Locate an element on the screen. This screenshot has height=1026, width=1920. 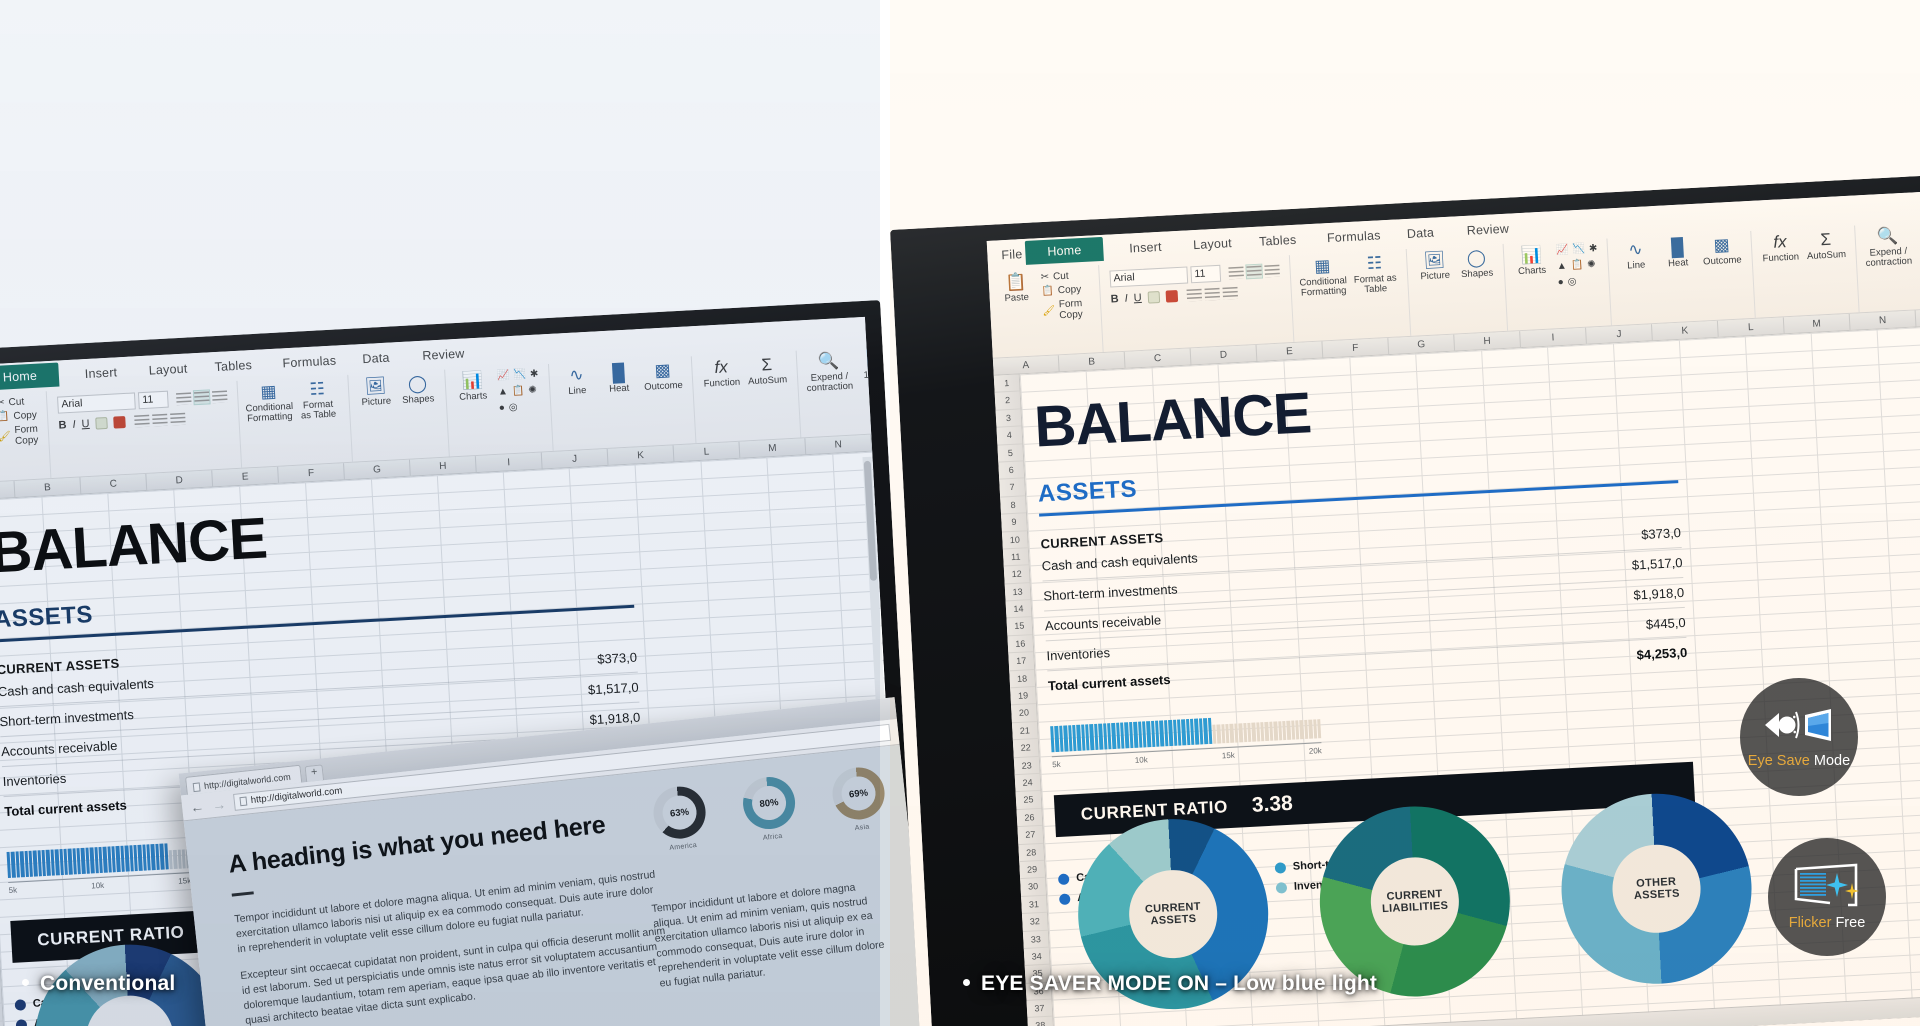
zoom-100-button: 📄 100% is located at coordinates (1918, 240).